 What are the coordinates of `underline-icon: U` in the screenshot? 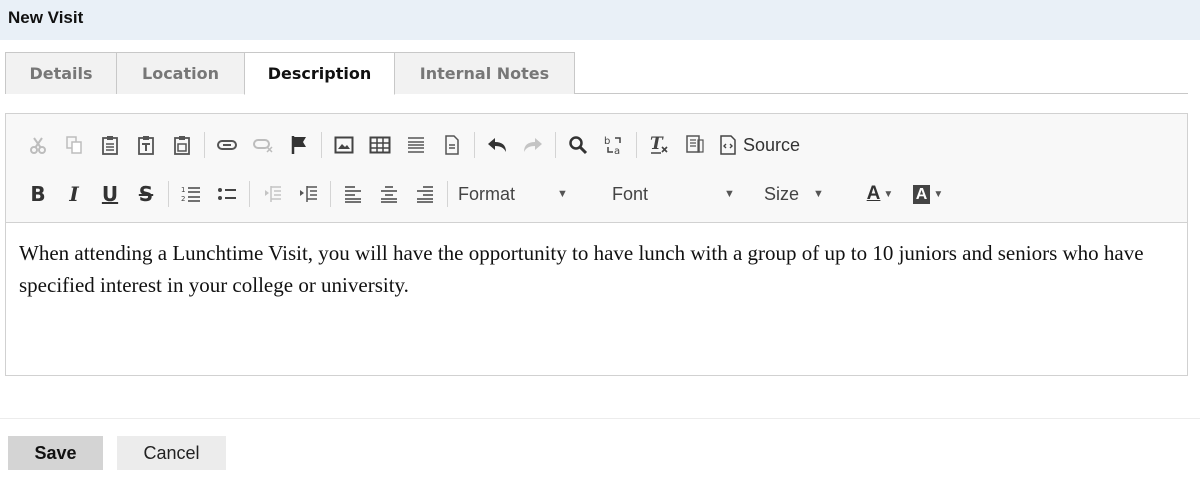 It's located at (110, 194).